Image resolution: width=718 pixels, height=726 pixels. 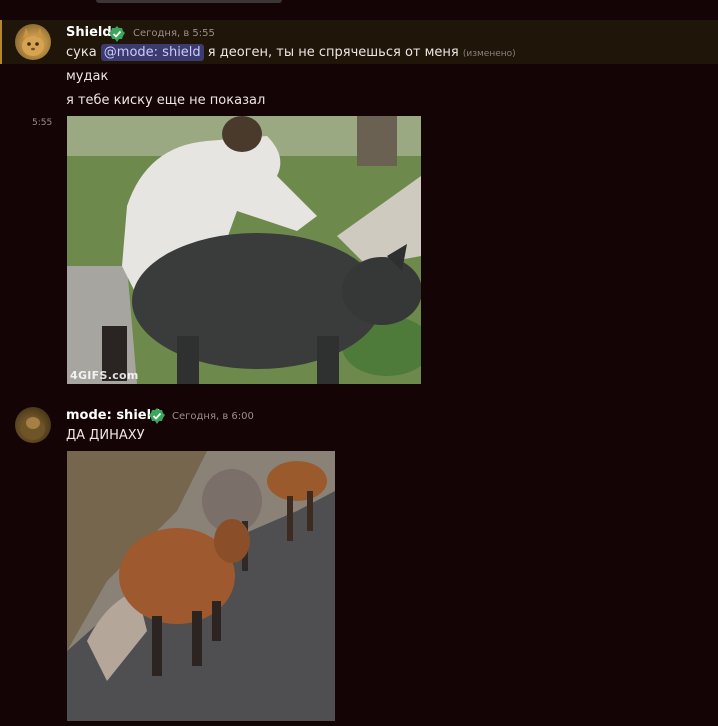 I want to click on message-text-suffix: я деоген, ты не спрячешься от меня, so click(x=331, y=52).